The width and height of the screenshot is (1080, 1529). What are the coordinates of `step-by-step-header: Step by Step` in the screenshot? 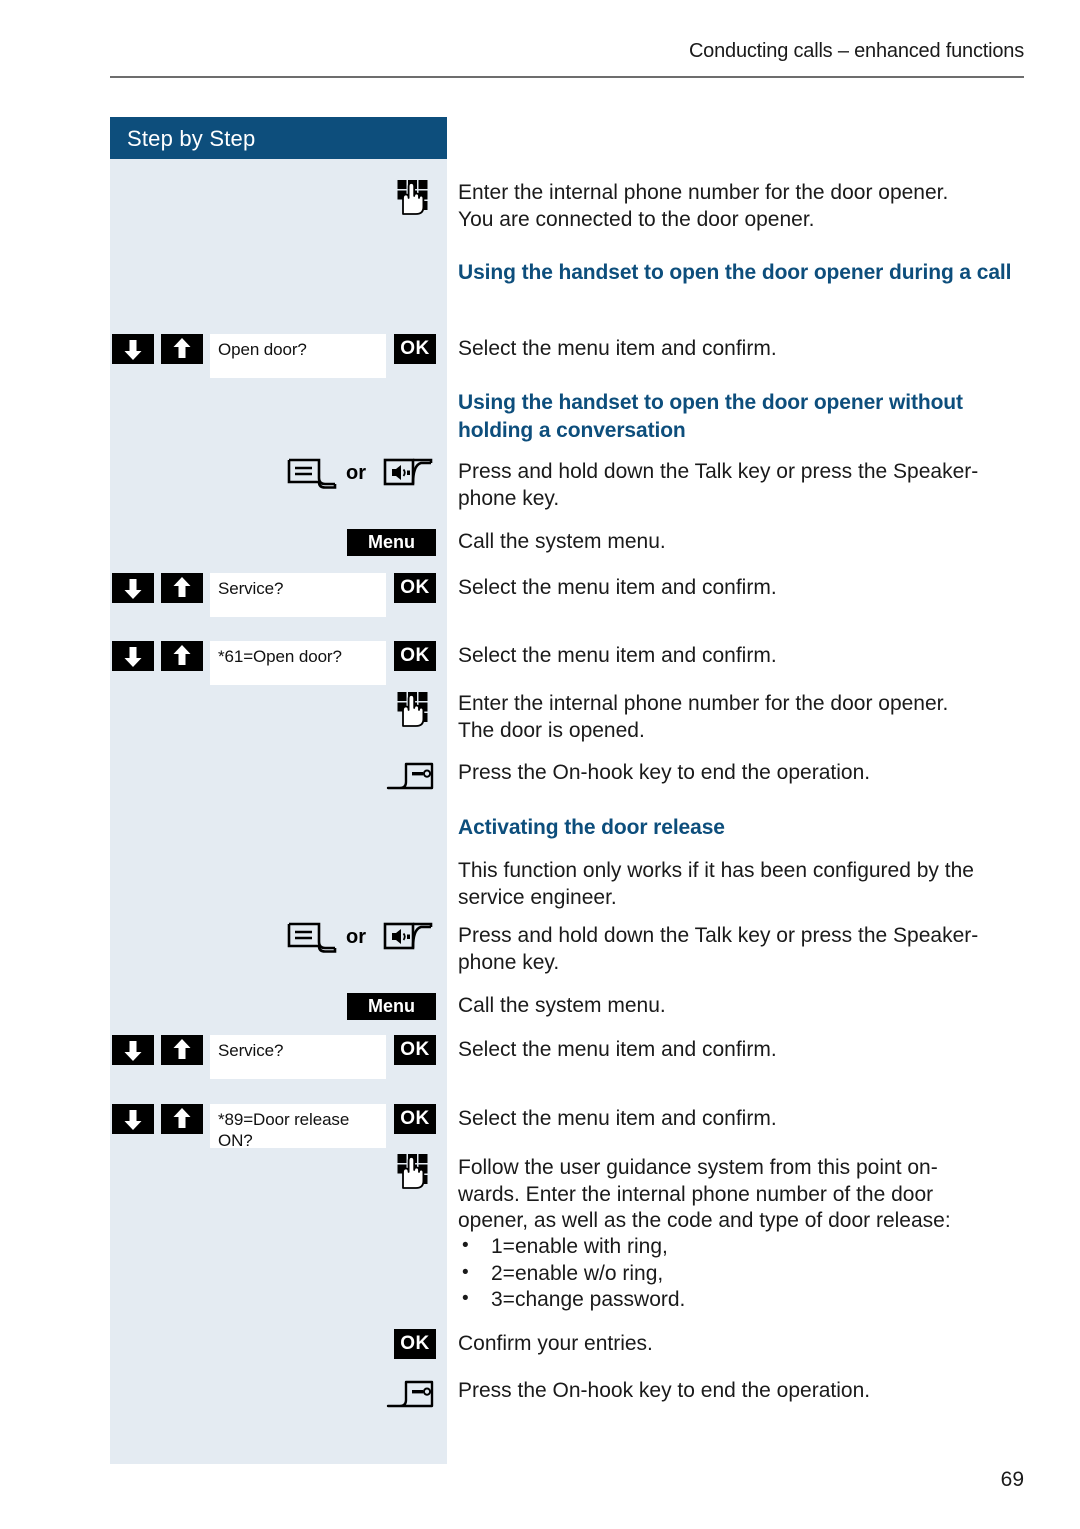 It's located at (278, 138).